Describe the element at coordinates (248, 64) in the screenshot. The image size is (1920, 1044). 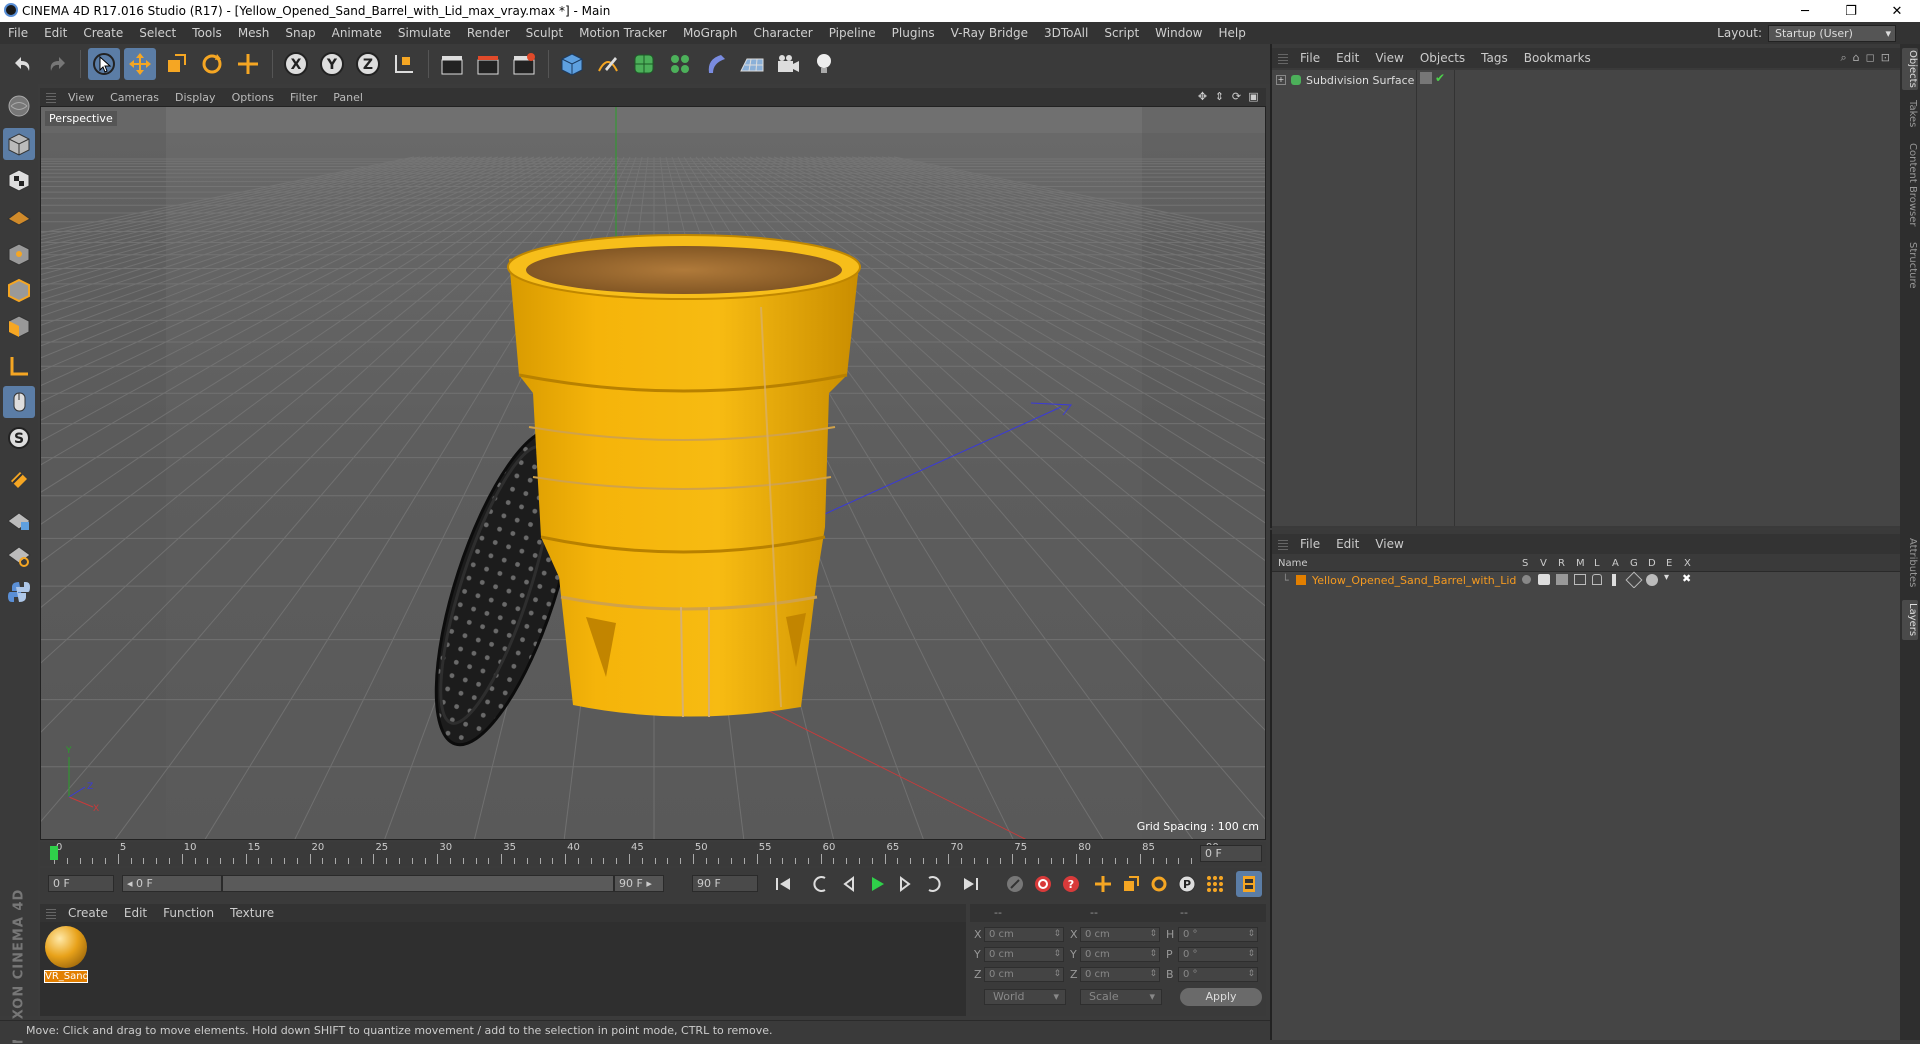
I see `transform-tool-button` at that location.